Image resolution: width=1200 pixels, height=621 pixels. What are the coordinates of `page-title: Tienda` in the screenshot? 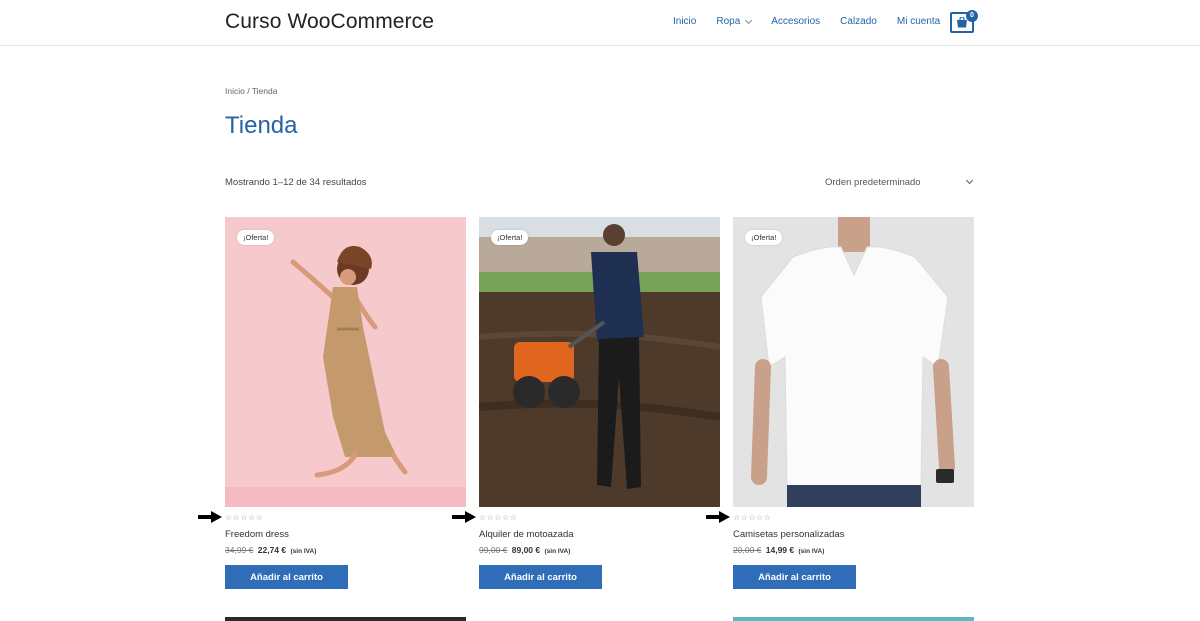 It's located at (261, 125).